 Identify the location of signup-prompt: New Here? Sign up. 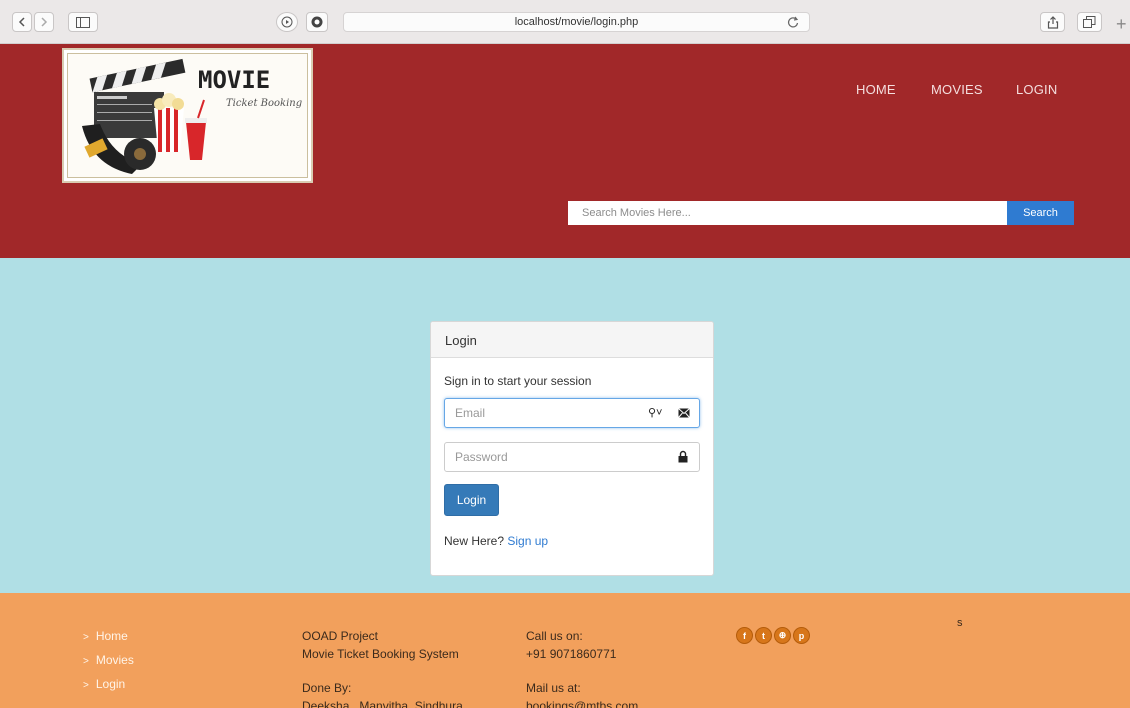
(496, 541).